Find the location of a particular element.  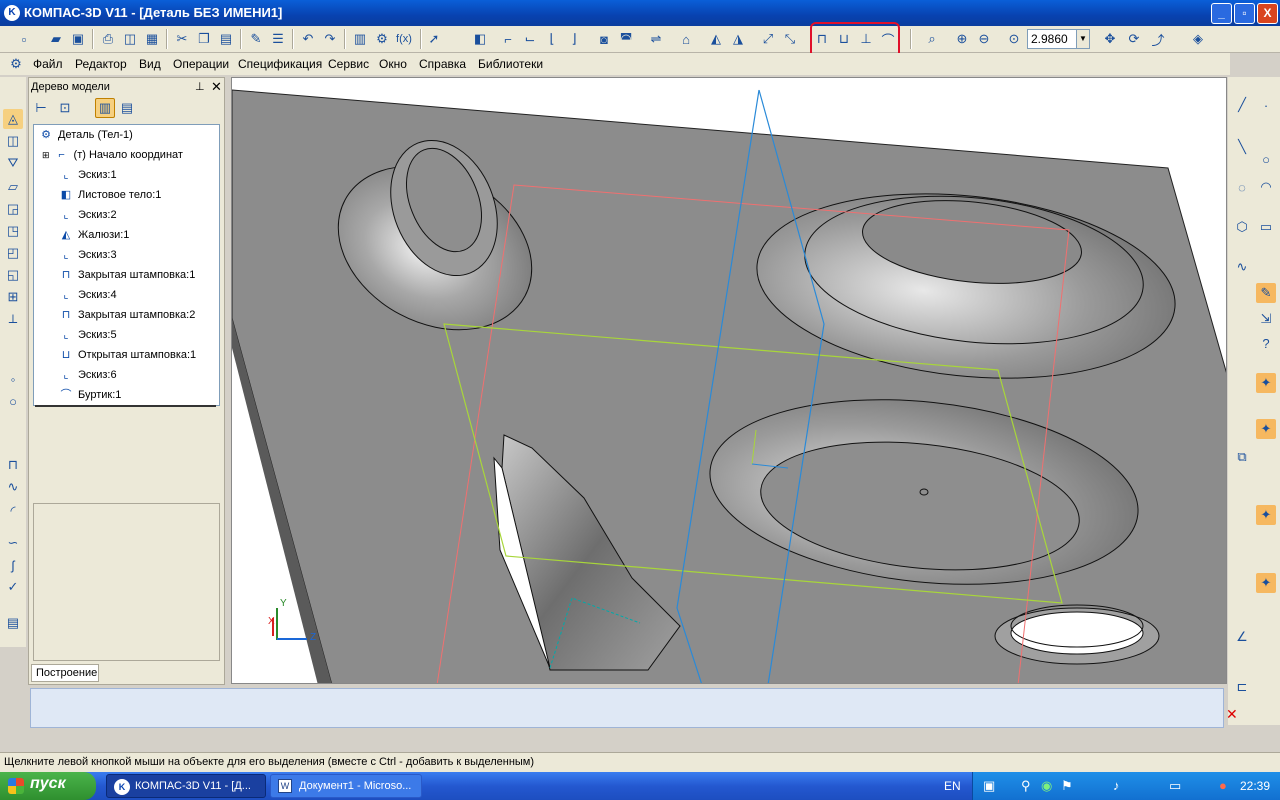

zoom-scale-icon: ⊙ is located at coordinates (1014, 39).